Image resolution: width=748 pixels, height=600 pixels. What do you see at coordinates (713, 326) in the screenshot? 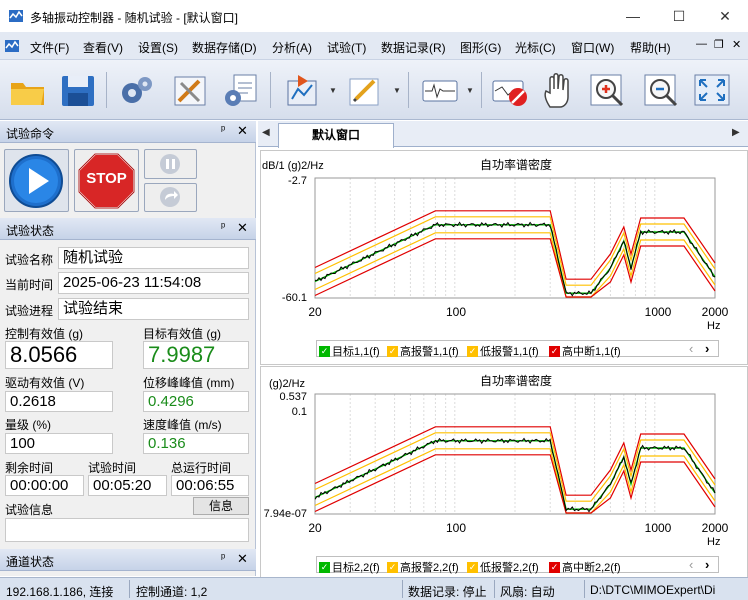
I see `chart-1-xunit: Hz` at bounding box center [713, 326].